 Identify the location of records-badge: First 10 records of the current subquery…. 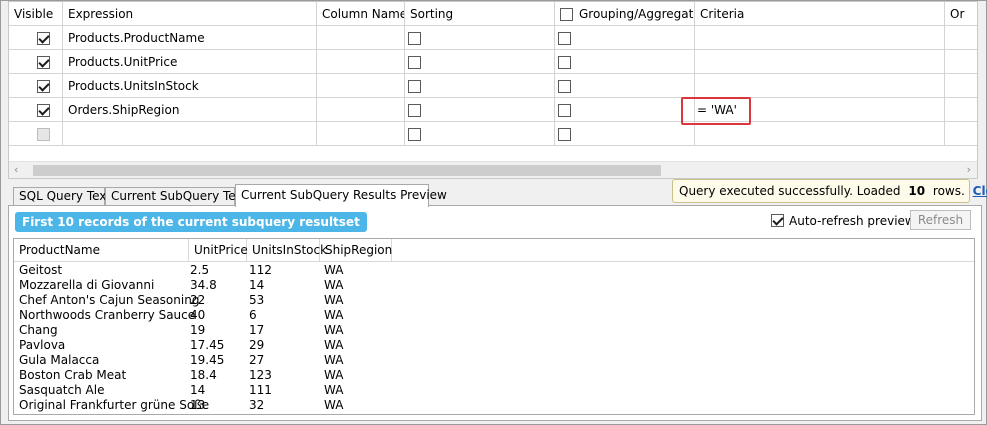
(191, 222).